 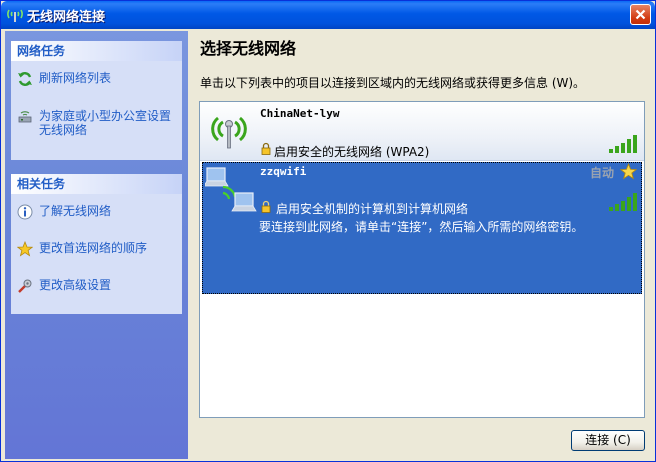 I want to click on window-title: 无线网络连接, so click(x=66, y=17).